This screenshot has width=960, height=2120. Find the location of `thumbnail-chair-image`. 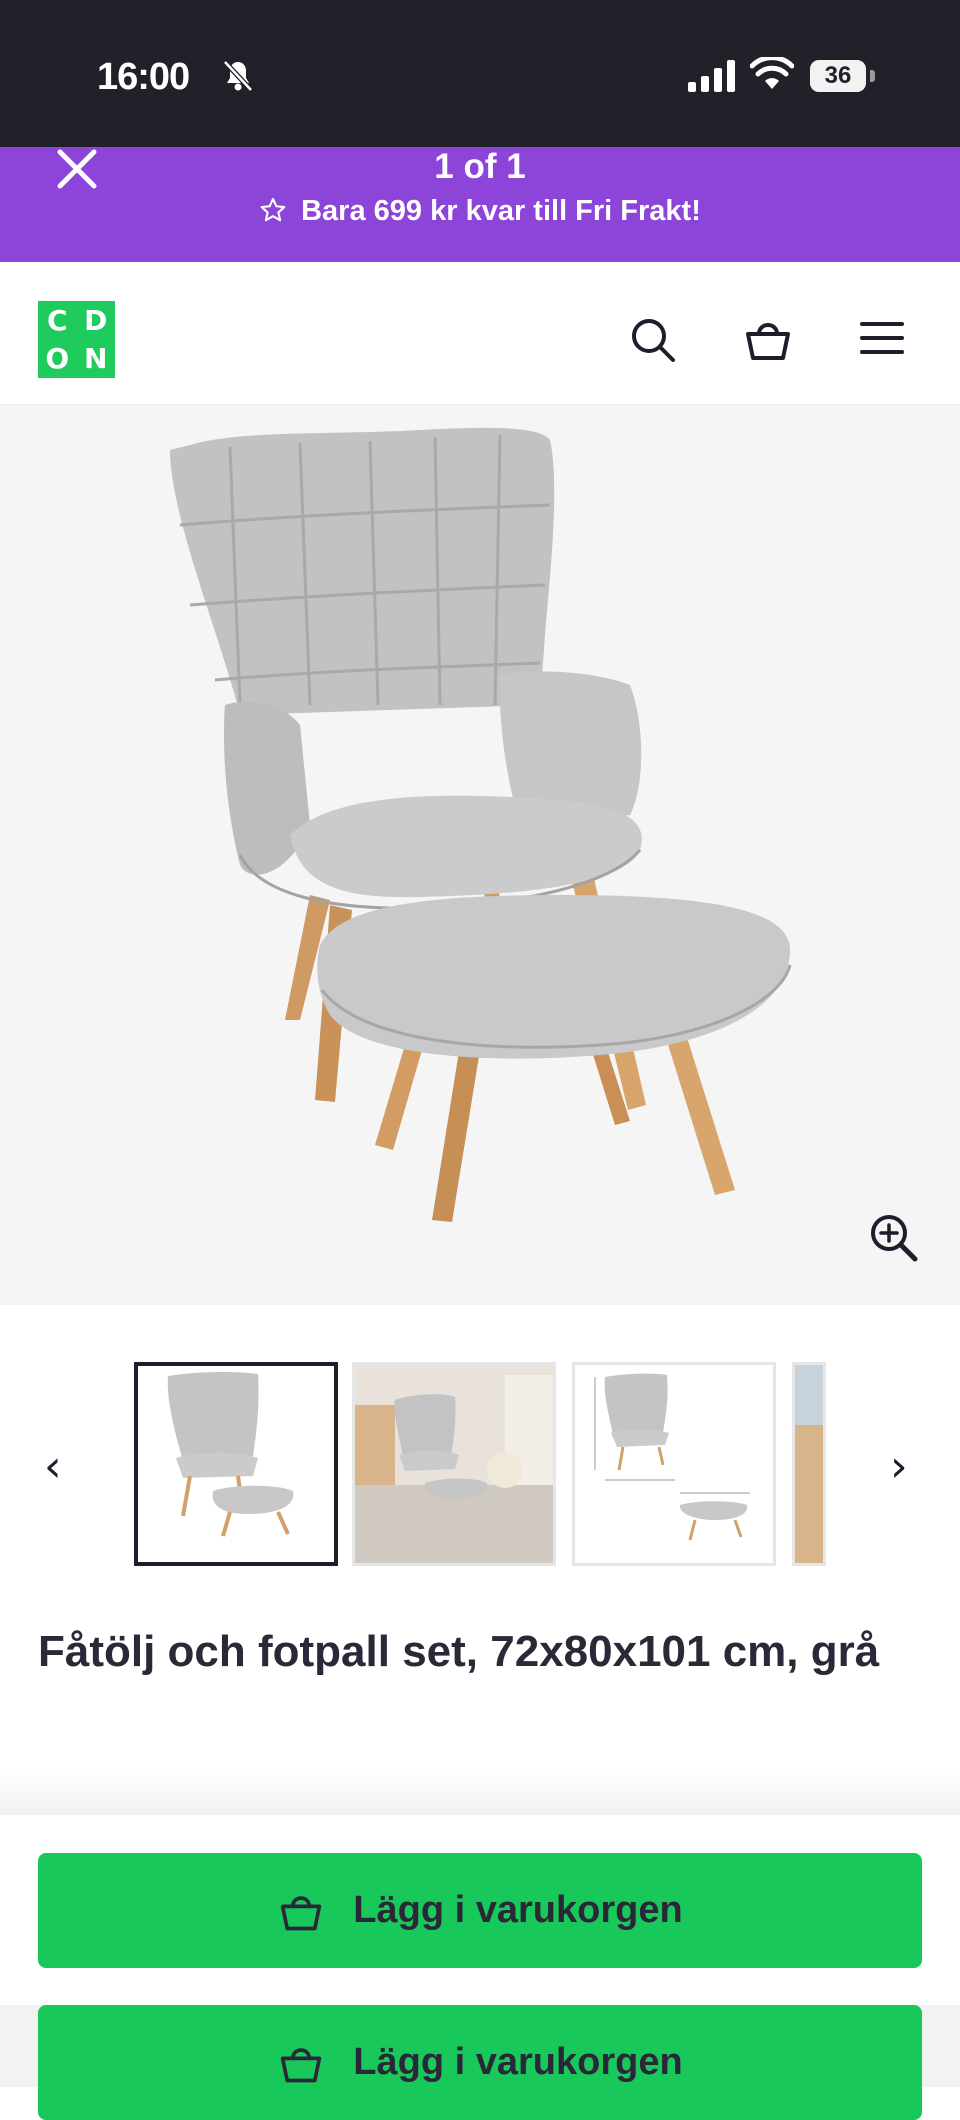

thumbnail-chair-image is located at coordinates (236, 1464).